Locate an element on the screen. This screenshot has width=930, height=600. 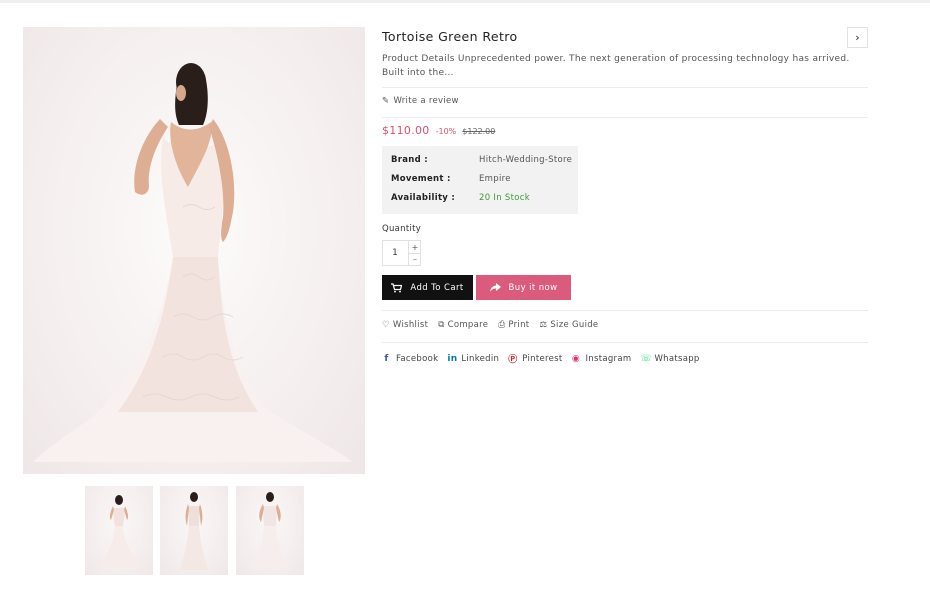
share-instagram: ◉ Instagram is located at coordinates (601, 358).